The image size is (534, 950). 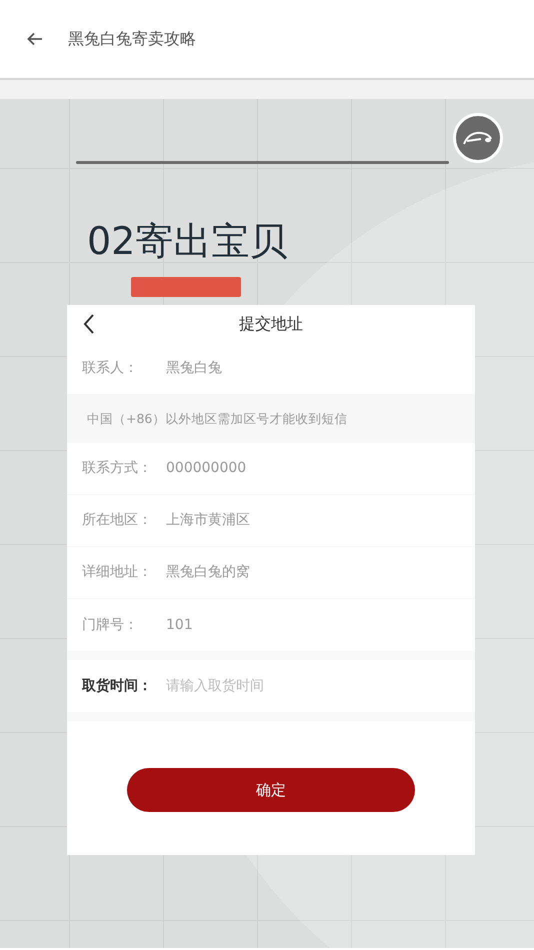 I want to click on page-title: 黑兔白兔寄卖攻略, so click(x=132, y=39).